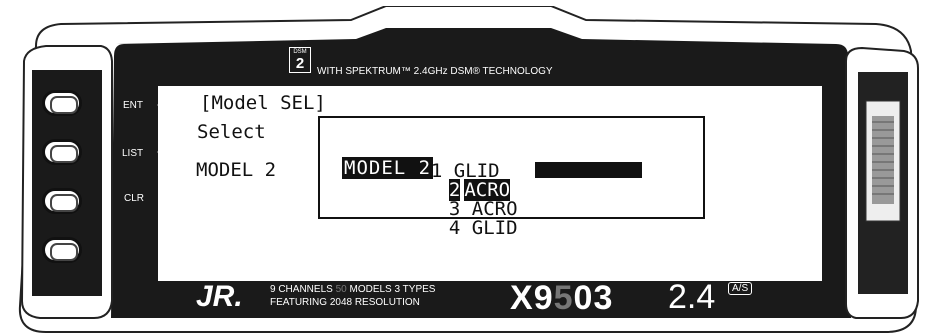  I want to click on footer-line-1: 9 CHANNELS 50 MODELS 3 TYPES, so click(352, 290).